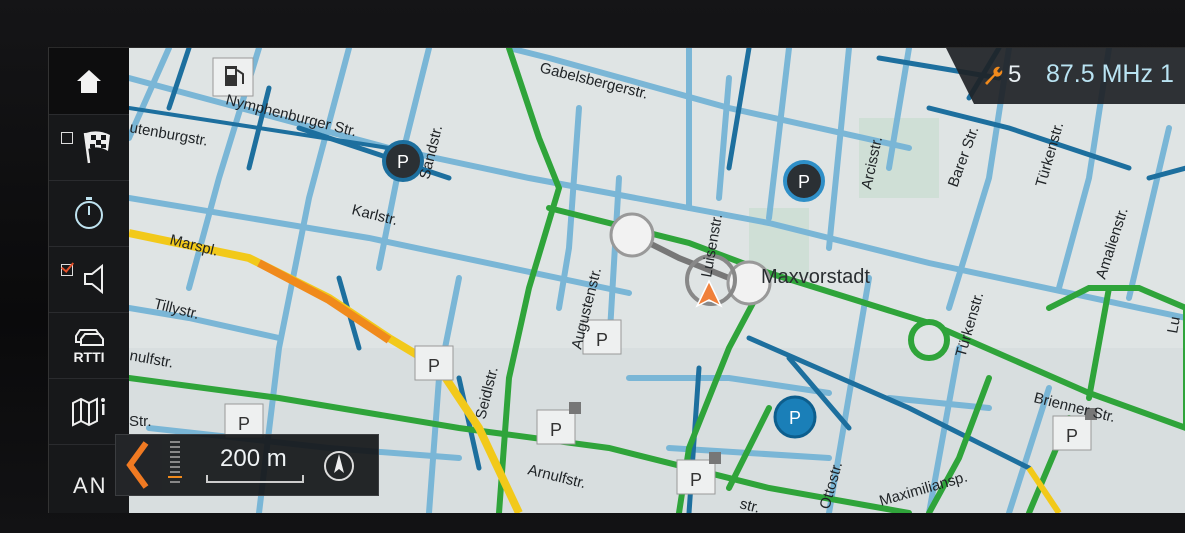 This screenshot has height=533, width=1185. I want to click on back-button, so click(139, 465).